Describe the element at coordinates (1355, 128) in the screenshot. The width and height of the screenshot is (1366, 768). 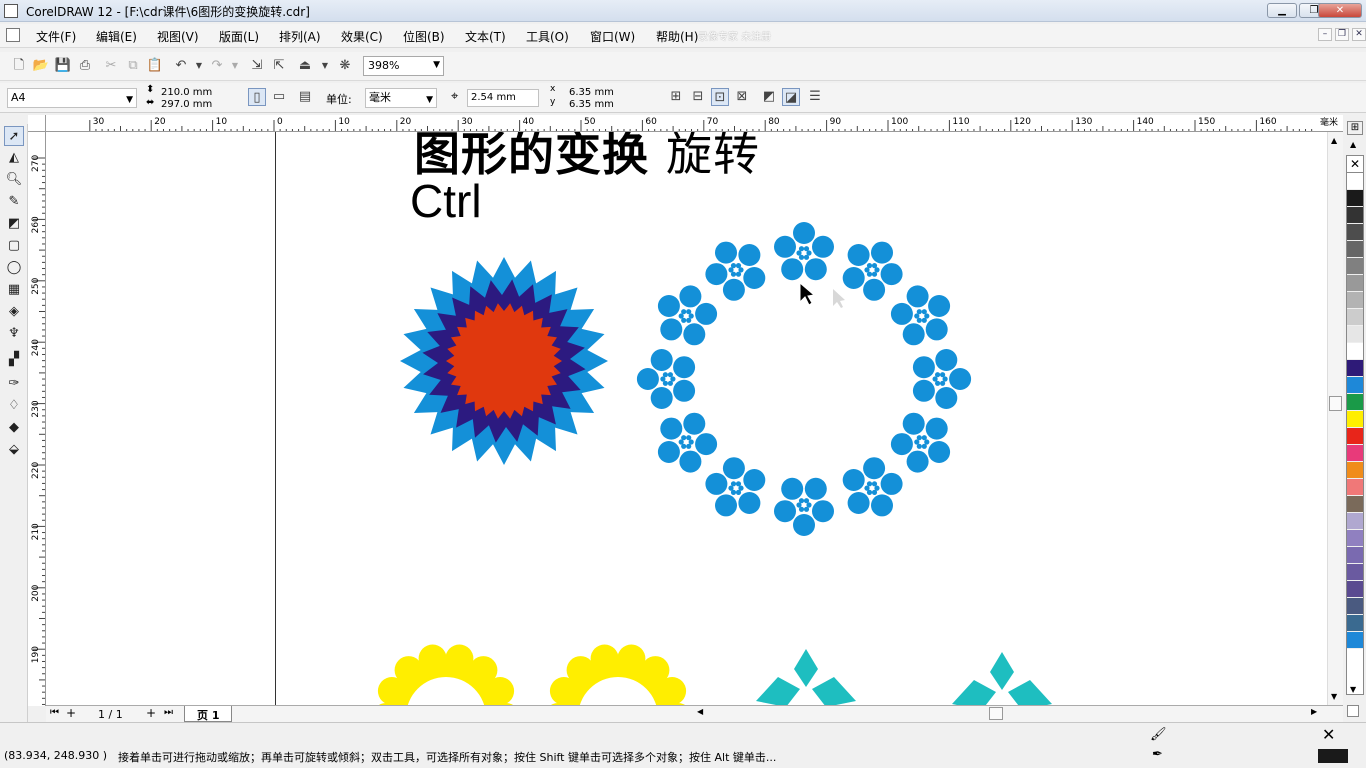
I see `palette-menu-icon: ⊞` at that location.